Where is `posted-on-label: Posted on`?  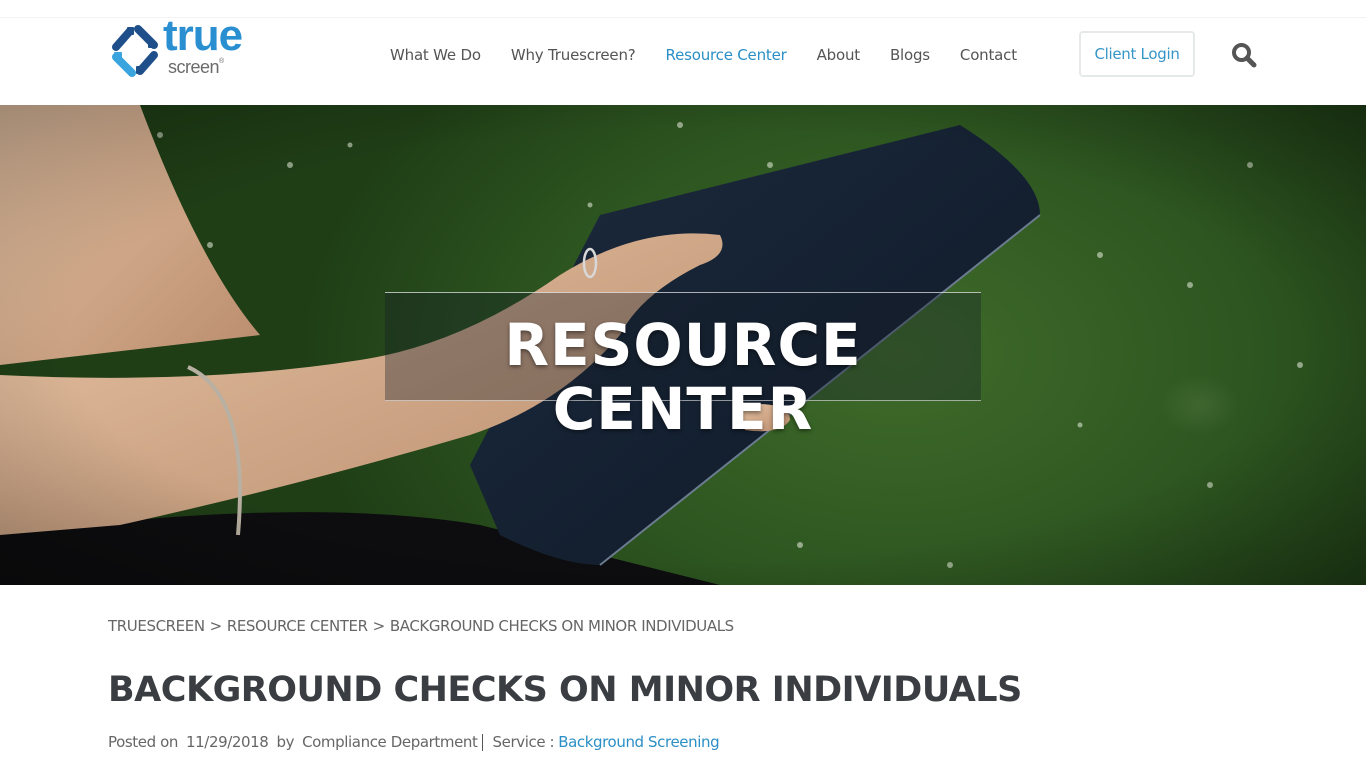 posted-on-label: Posted on is located at coordinates (143, 742).